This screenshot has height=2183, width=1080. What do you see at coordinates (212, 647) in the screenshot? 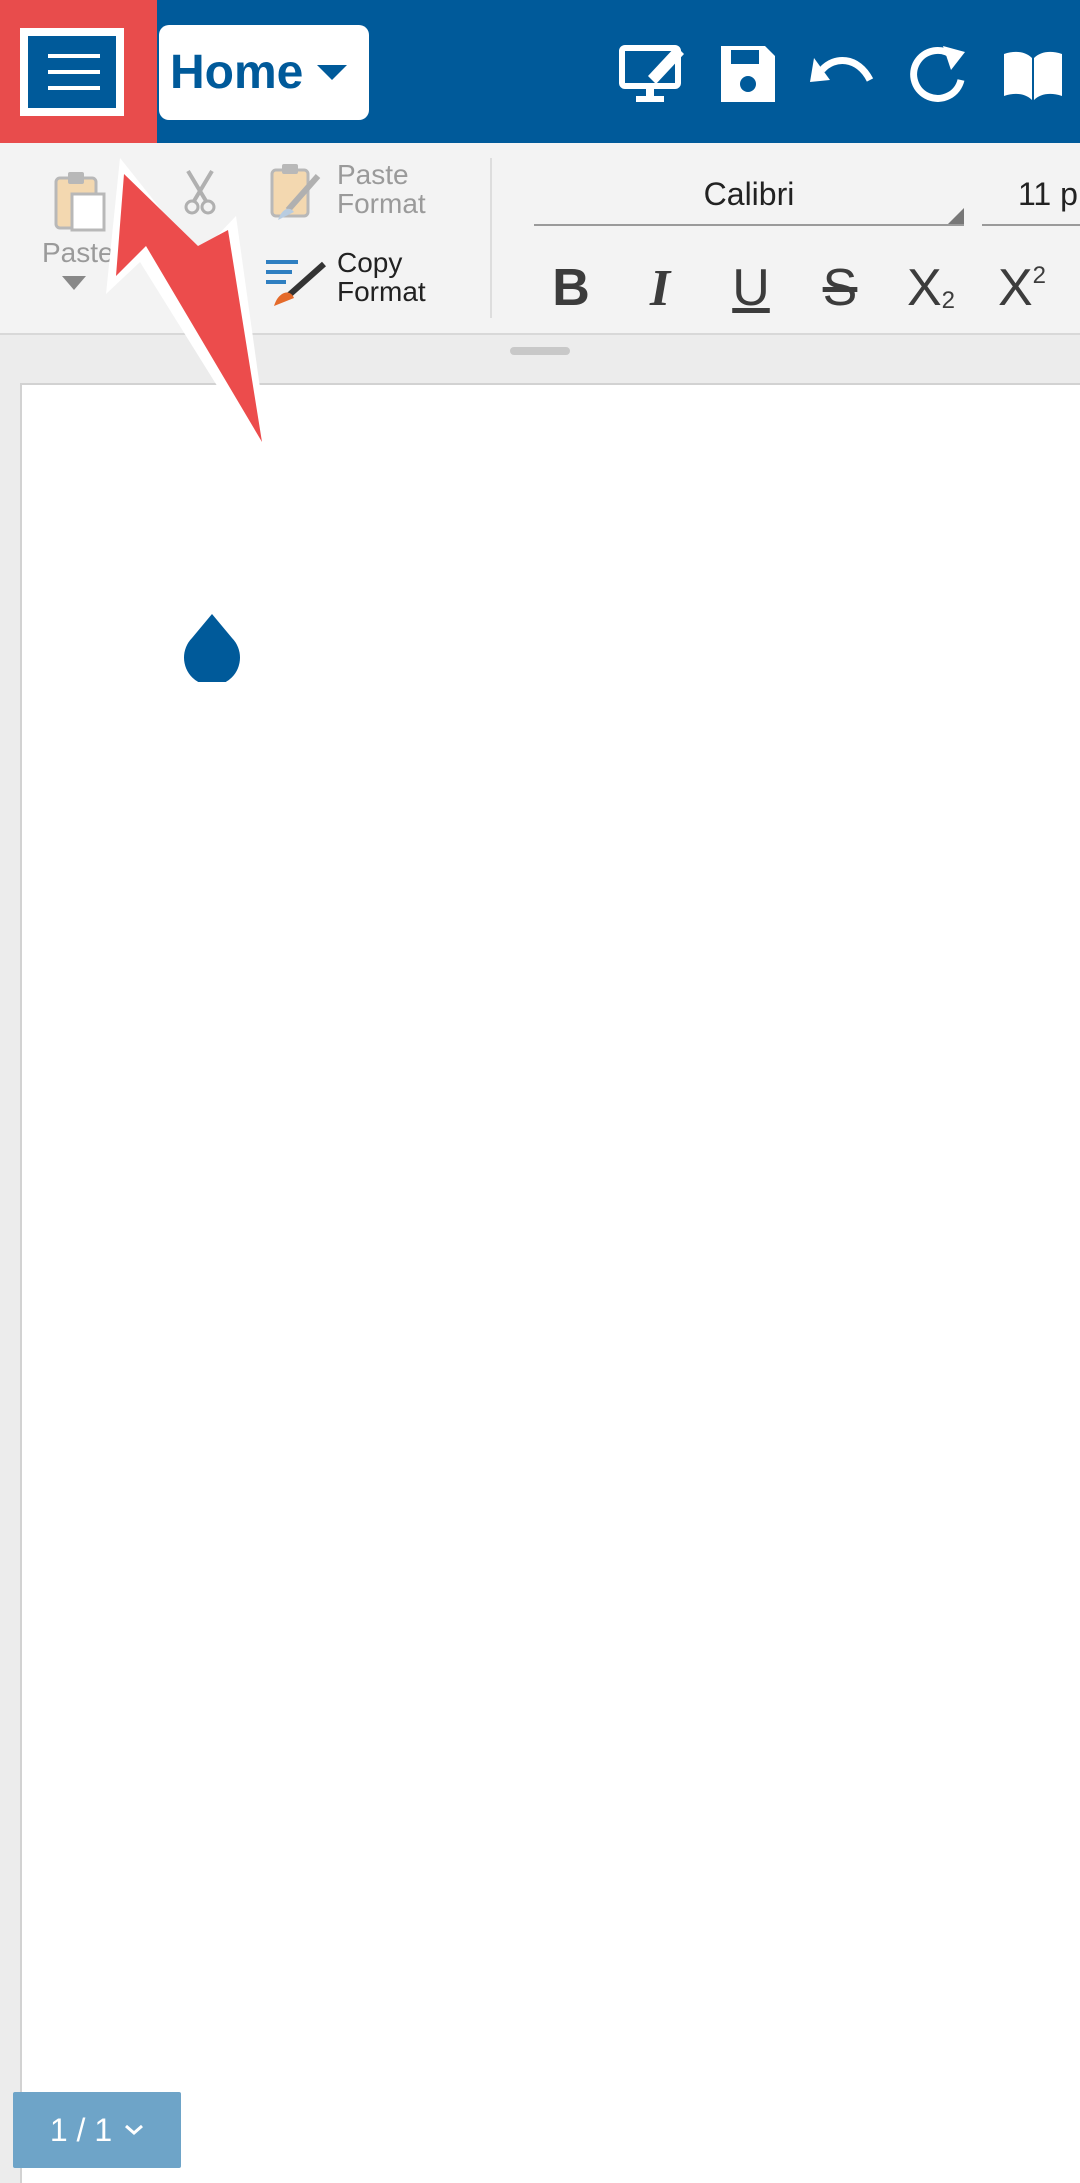
I see `cursor-handle-icon` at bounding box center [212, 647].